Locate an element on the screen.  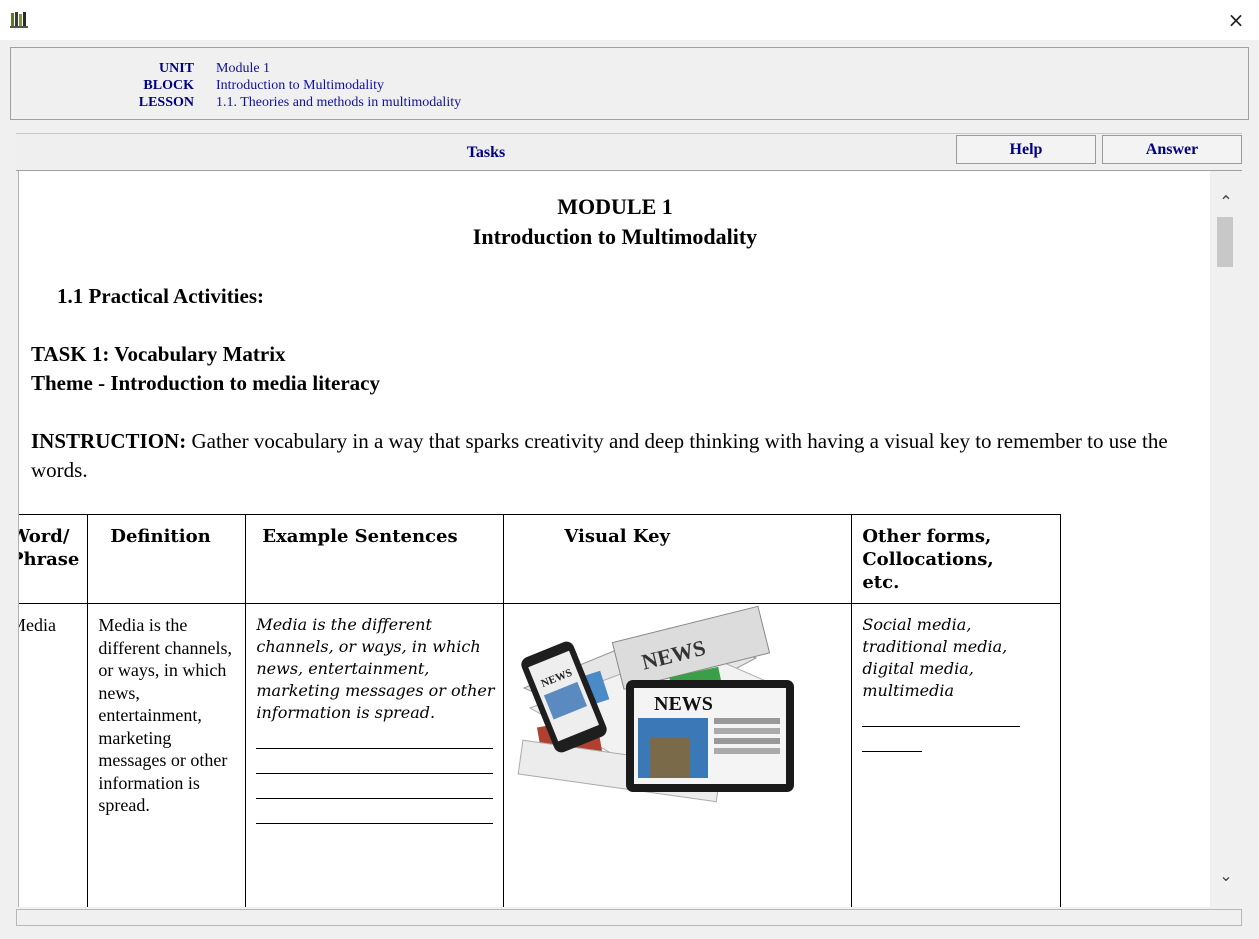
unit-row: UNIT Module 1 is located at coordinates (626, 68).